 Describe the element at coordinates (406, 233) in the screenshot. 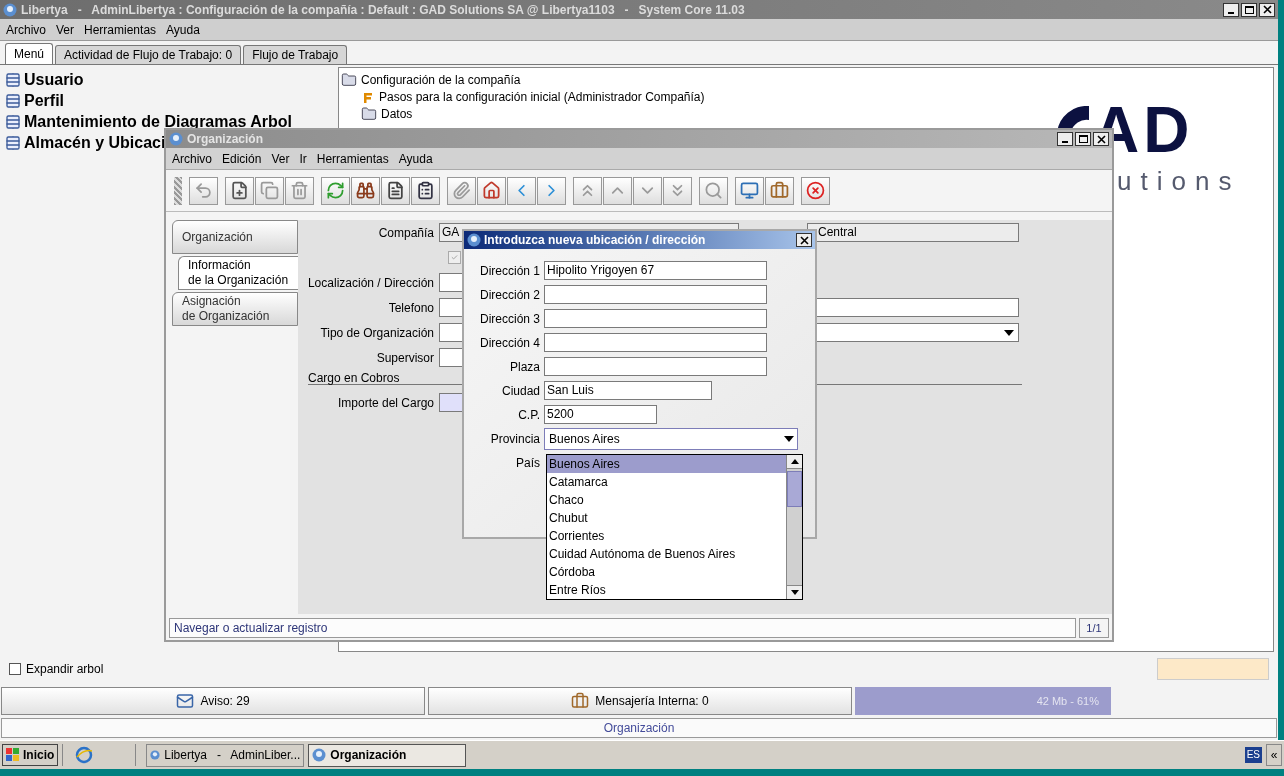

I see `field-label: Compañía` at that location.